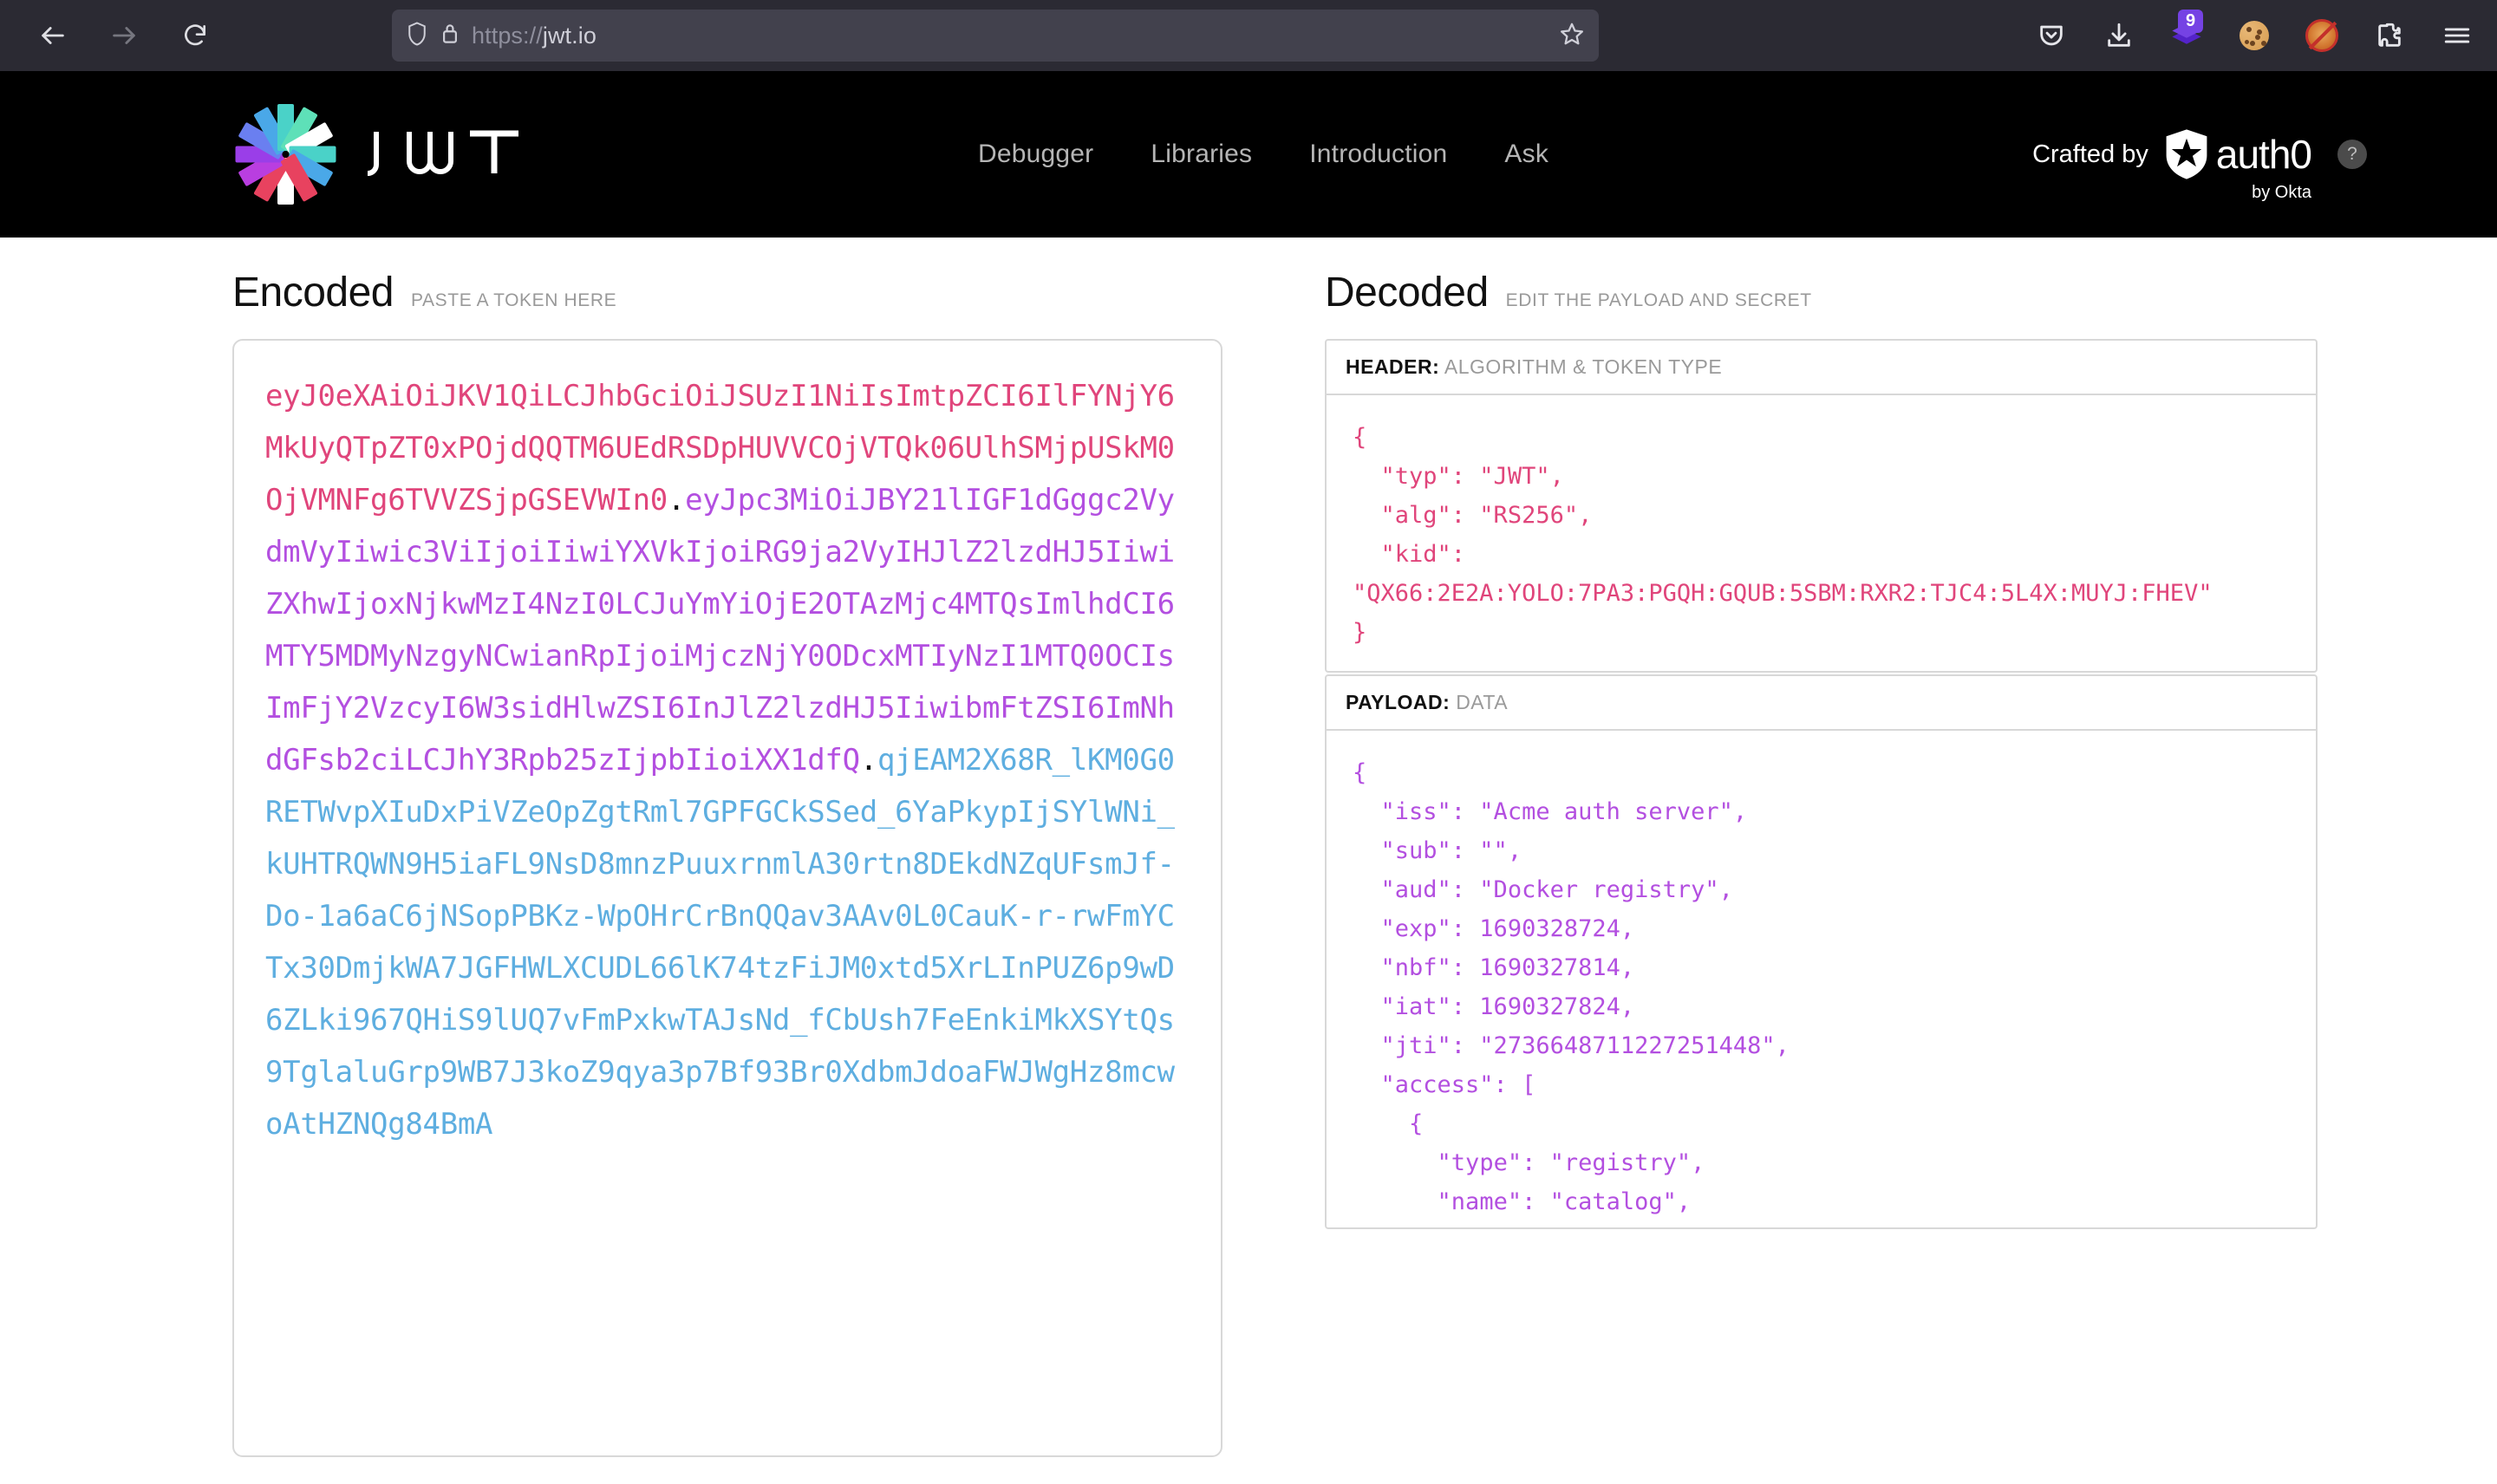 Image resolution: width=2497 pixels, height=1484 pixels. What do you see at coordinates (1201, 154) in the screenshot?
I see `nav-item-libraries: Libraries` at bounding box center [1201, 154].